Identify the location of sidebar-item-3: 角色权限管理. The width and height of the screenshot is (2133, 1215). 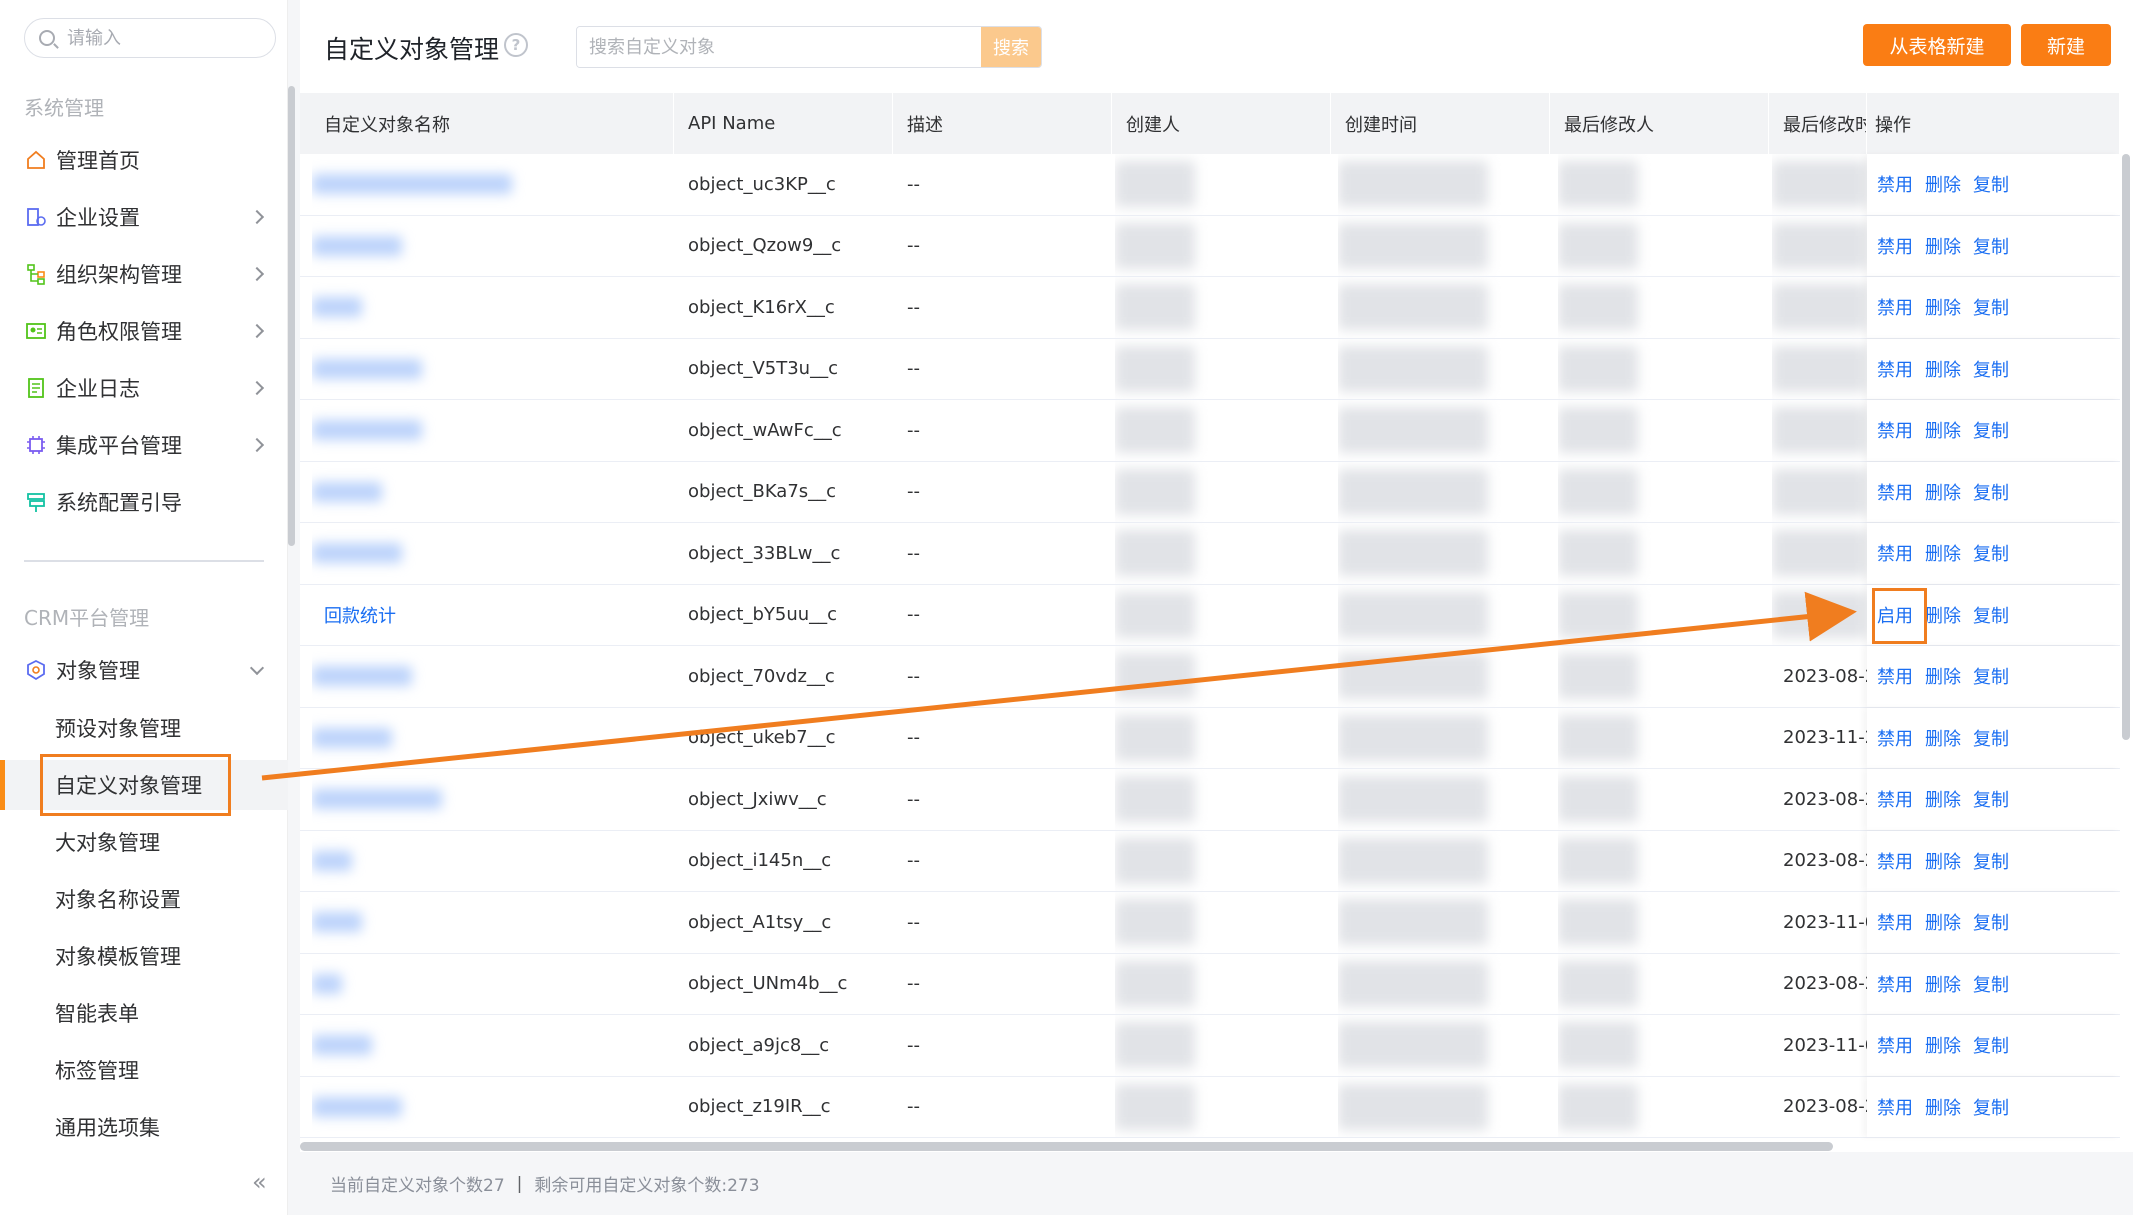
(144, 331).